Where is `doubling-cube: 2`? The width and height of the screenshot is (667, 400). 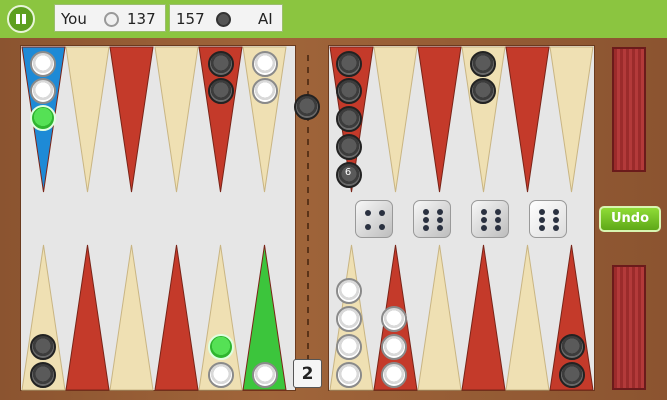 doubling-cube: 2 is located at coordinates (307, 373).